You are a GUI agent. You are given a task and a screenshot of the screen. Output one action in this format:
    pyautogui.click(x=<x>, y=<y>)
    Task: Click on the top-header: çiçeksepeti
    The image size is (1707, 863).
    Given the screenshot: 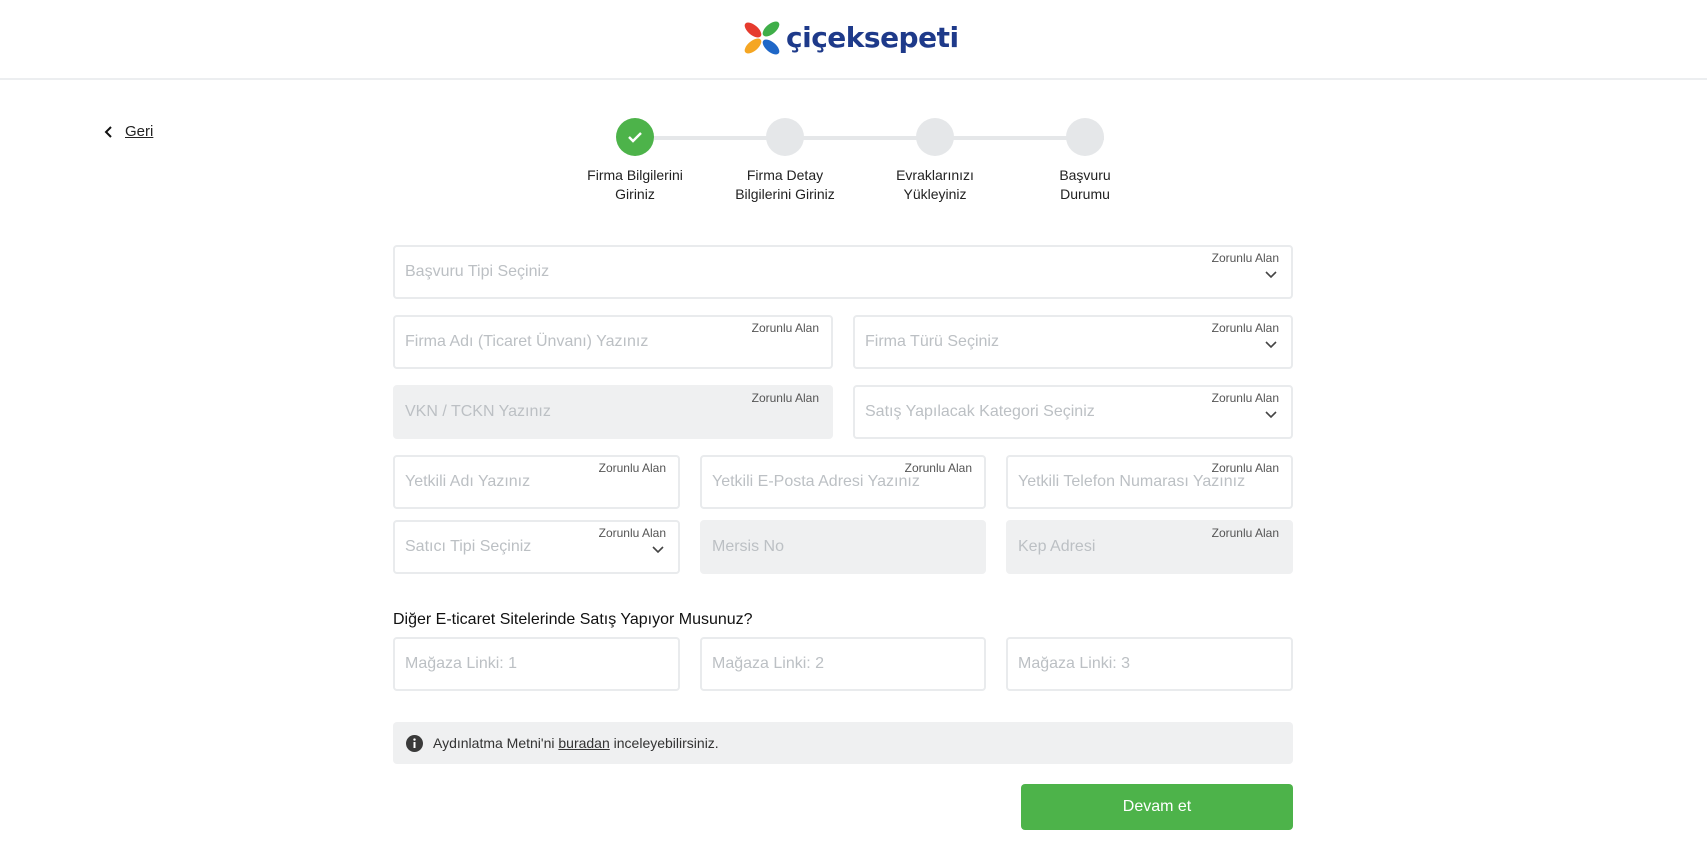 What is the action you would take?
    pyautogui.click(x=853, y=40)
    